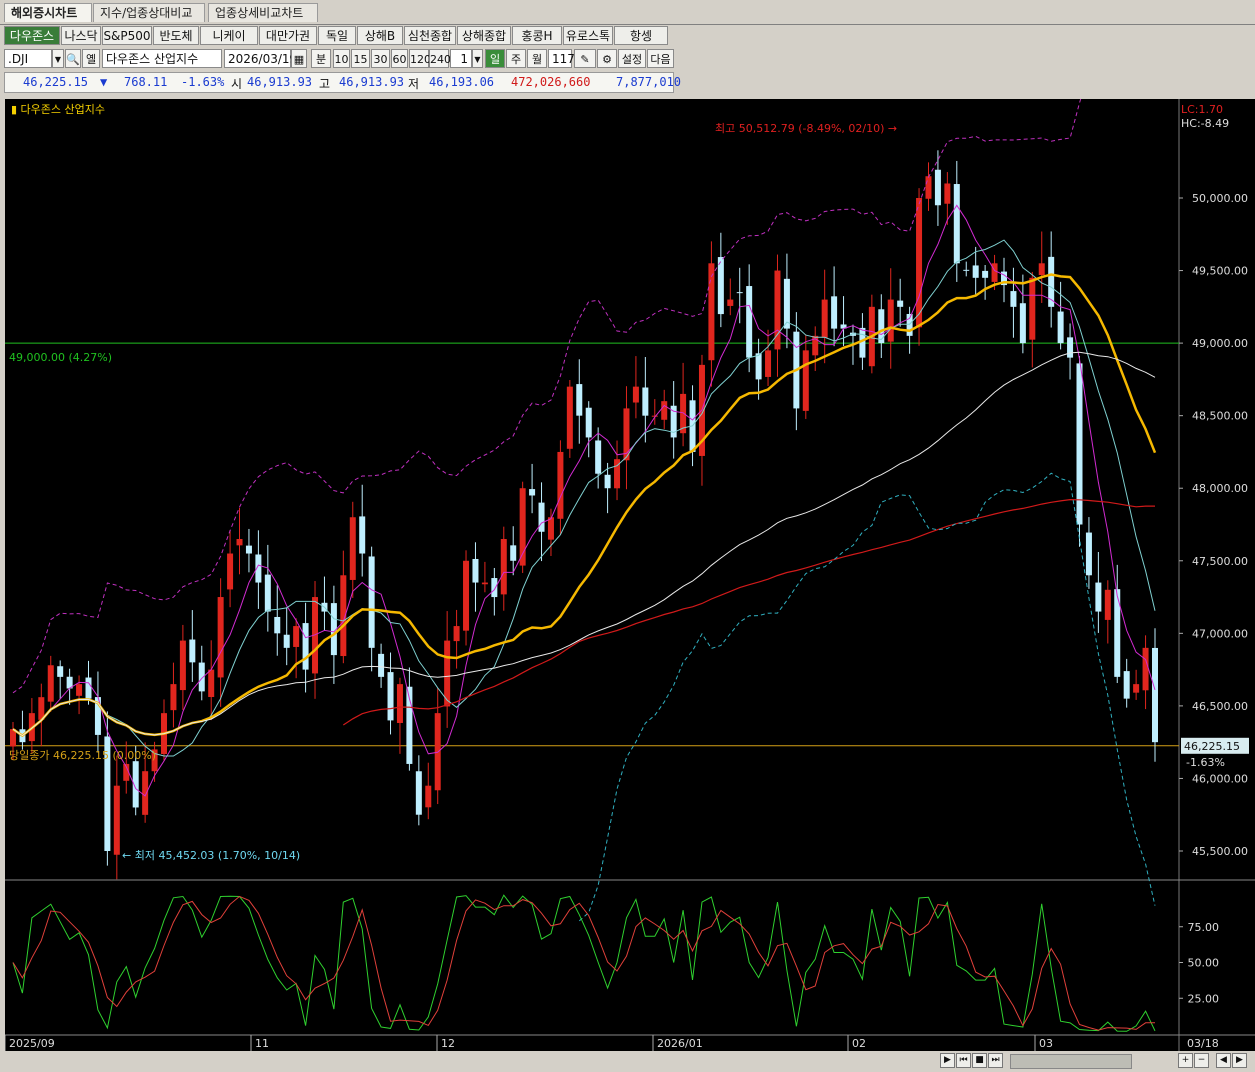  I want to click on zoom-slider, so click(1071, 1061).